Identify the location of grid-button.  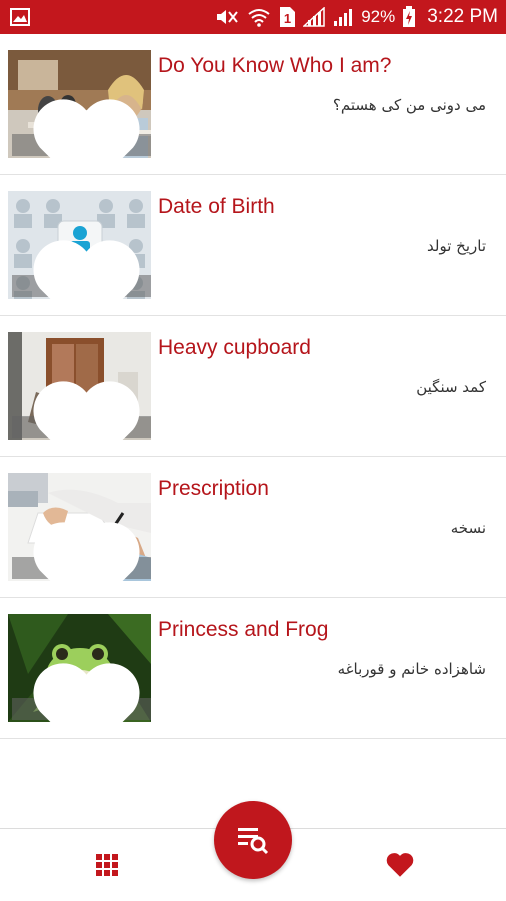
(107, 865).